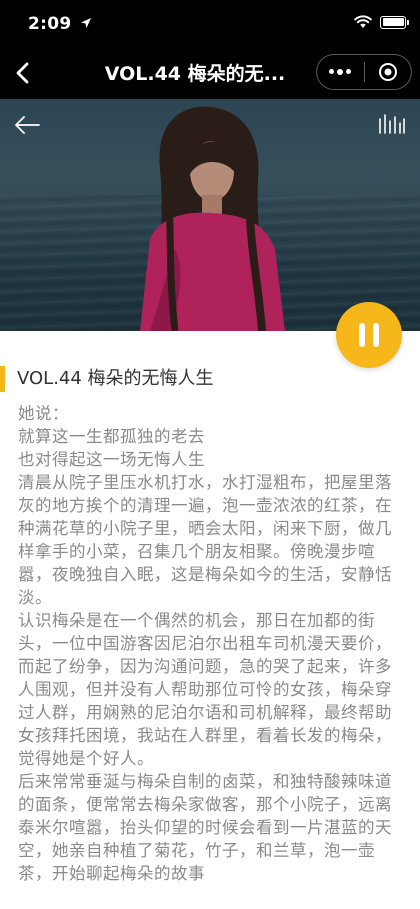  I want to click on pause-icon-bar, so click(376, 335).